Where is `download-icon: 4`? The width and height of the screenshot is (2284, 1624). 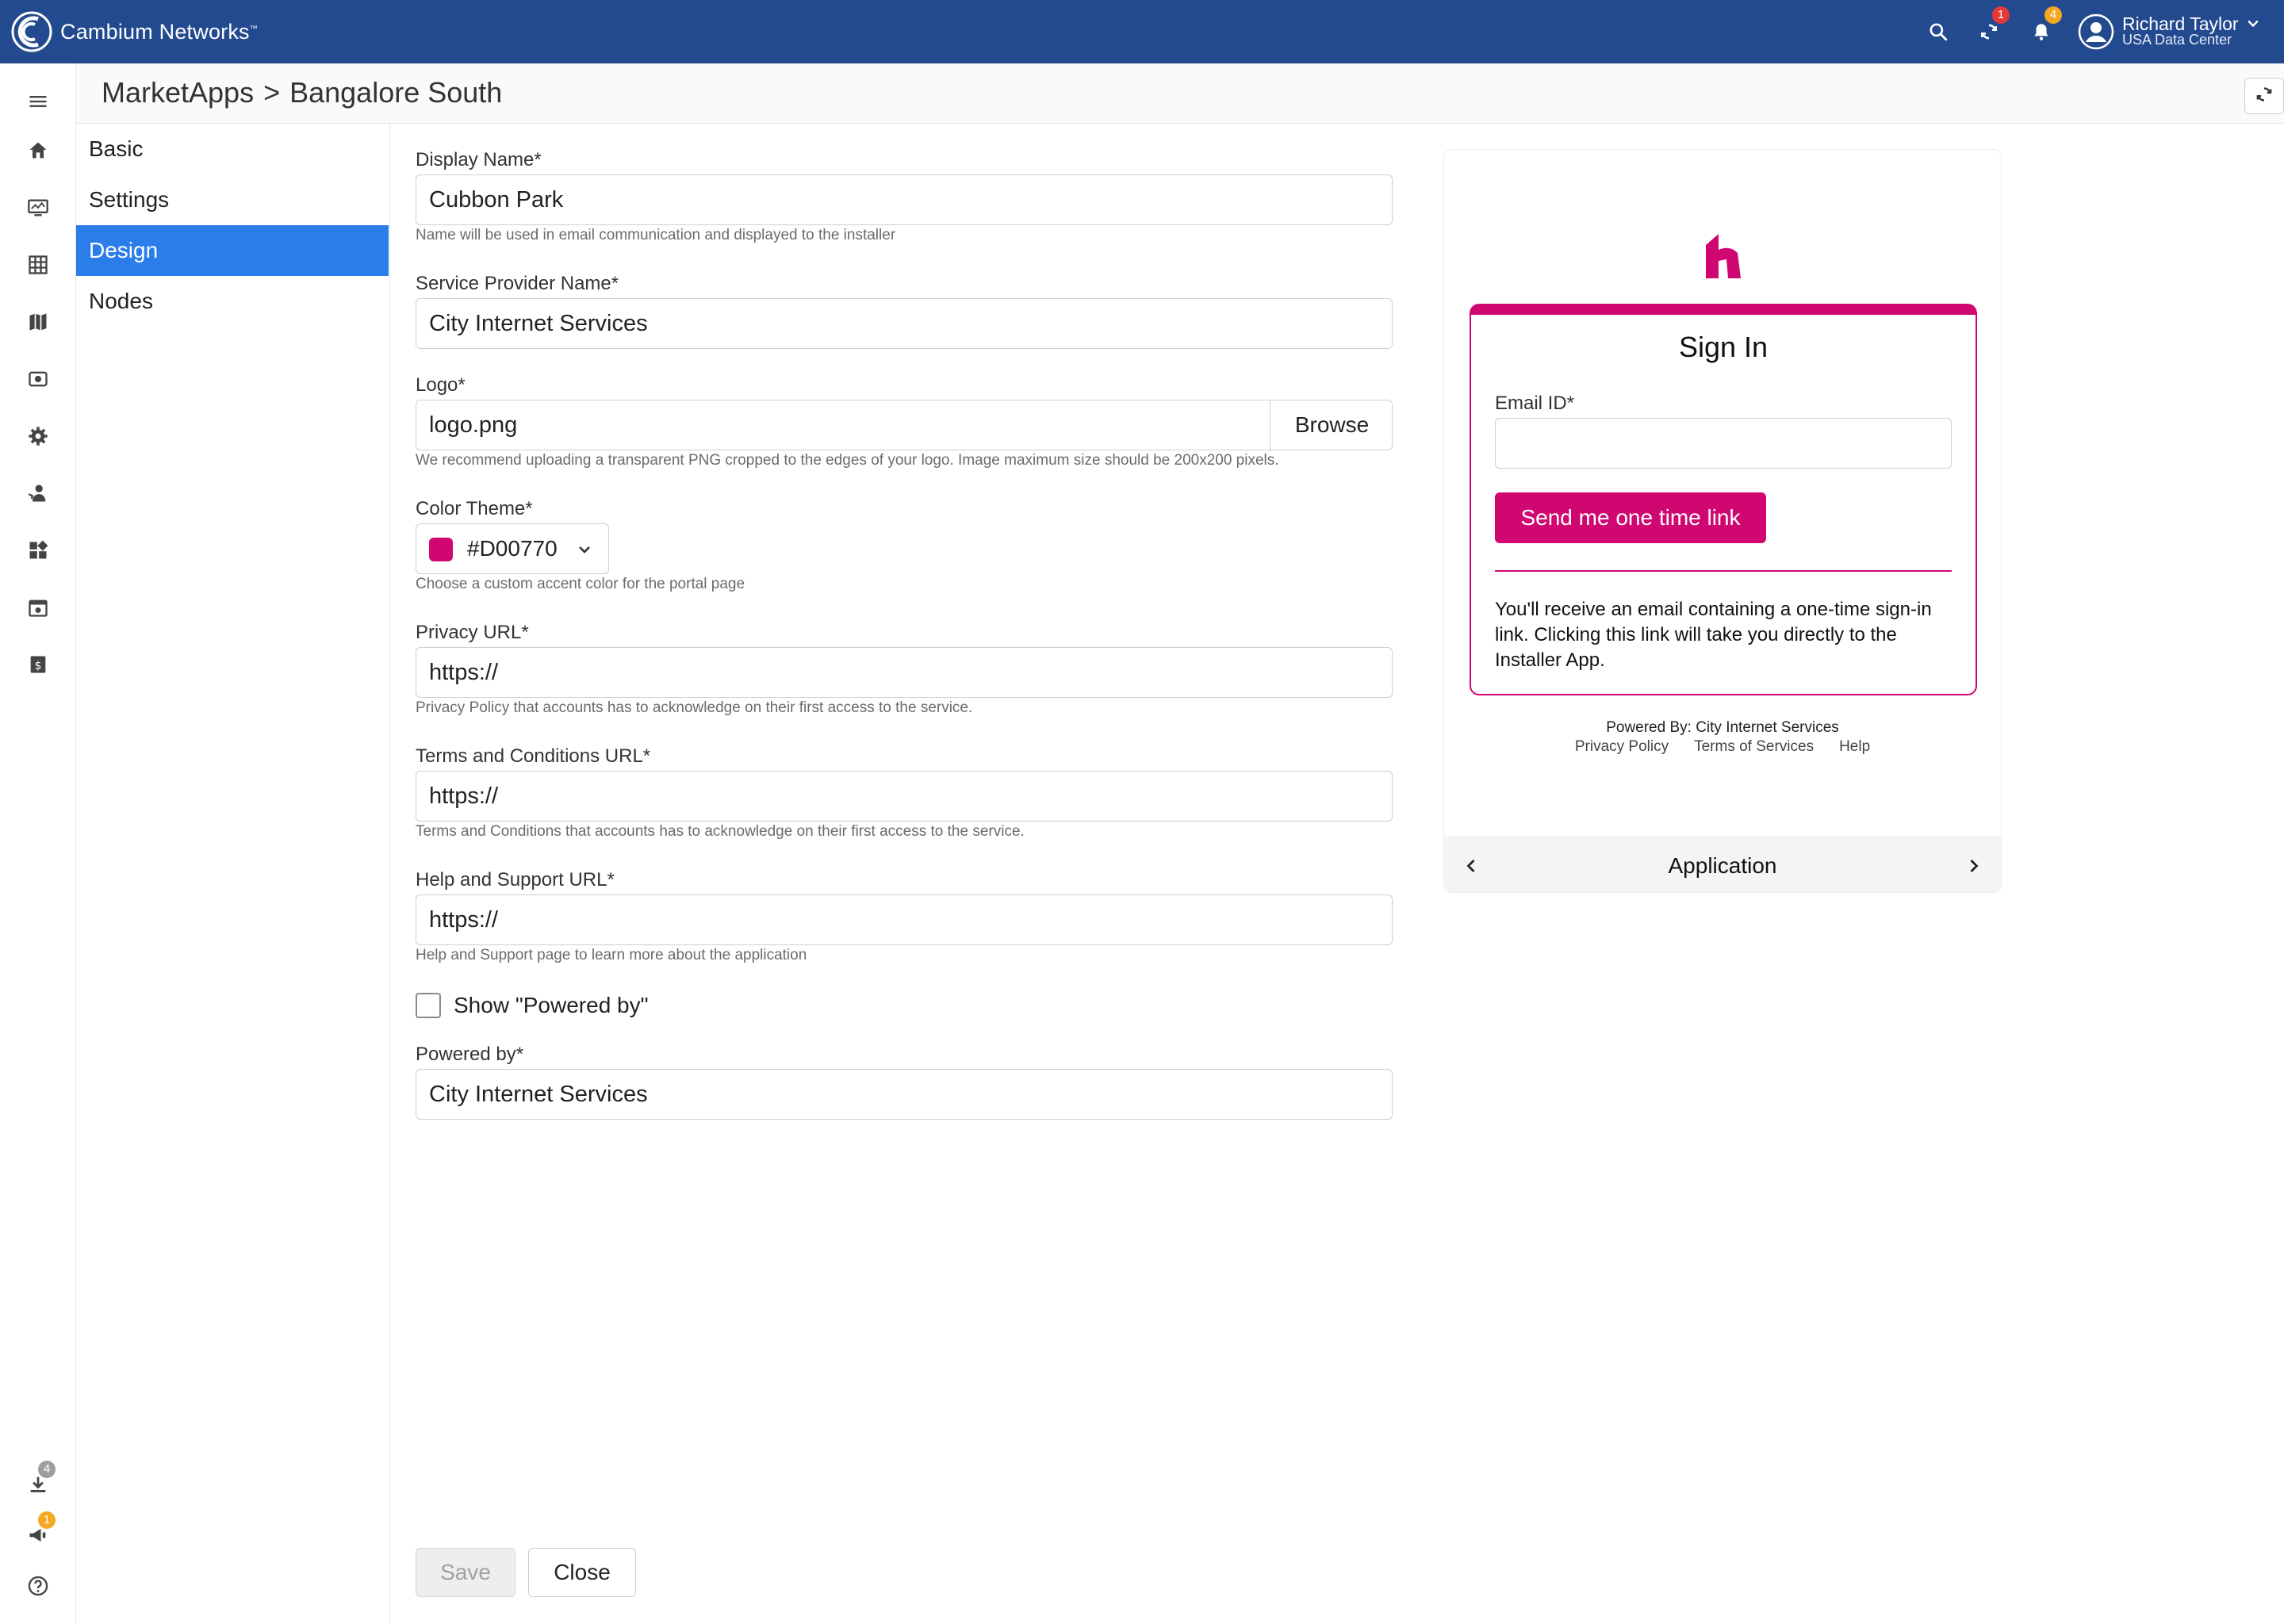 download-icon: 4 is located at coordinates (40, 1480).